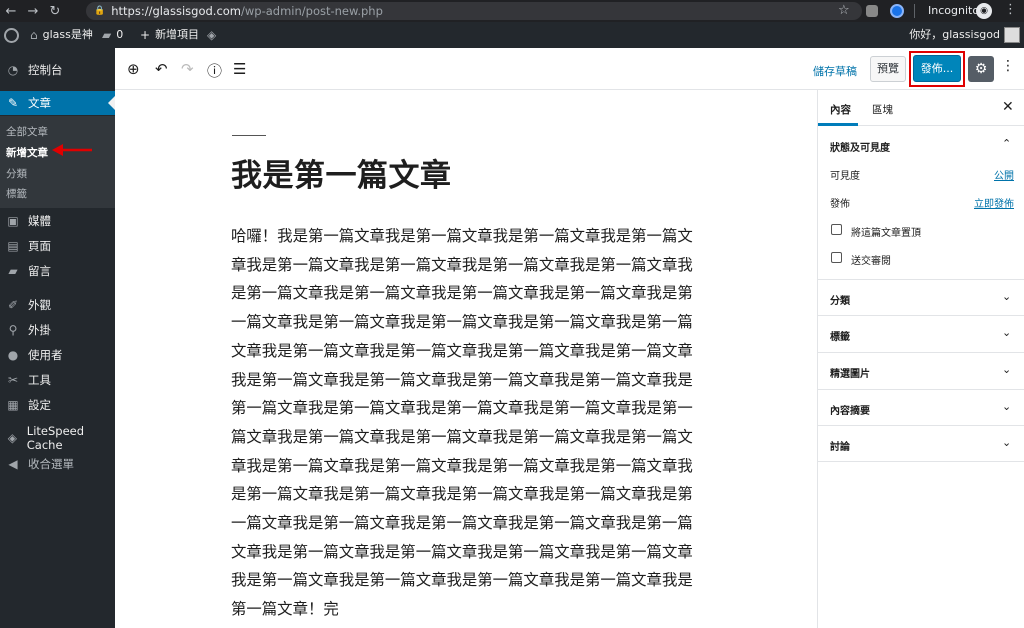 The width and height of the screenshot is (1024, 628). I want to click on publish-label: 發佈, so click(840, 204).